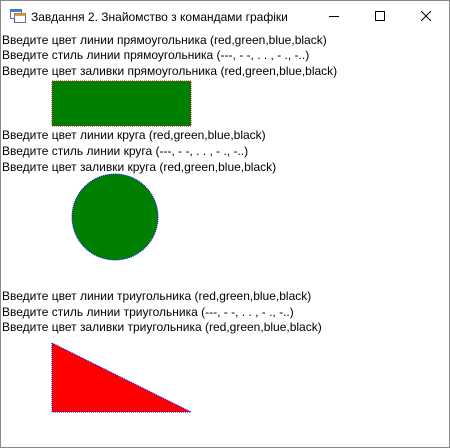 The image size is (450, 448). I want to click on close-button, so click(426, 16).